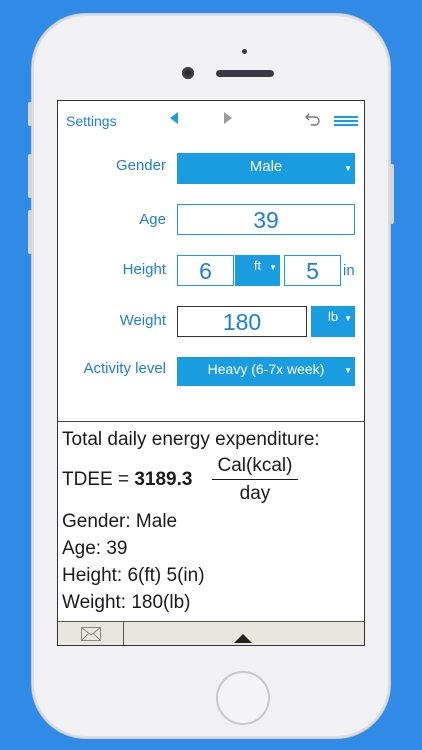 Image resolution: width=422 pixels, height=750 pixels. What do you see at coordinates (244, 51) in the screenshot?
I see `proximity-sensor` at bounding box center [244, 51].